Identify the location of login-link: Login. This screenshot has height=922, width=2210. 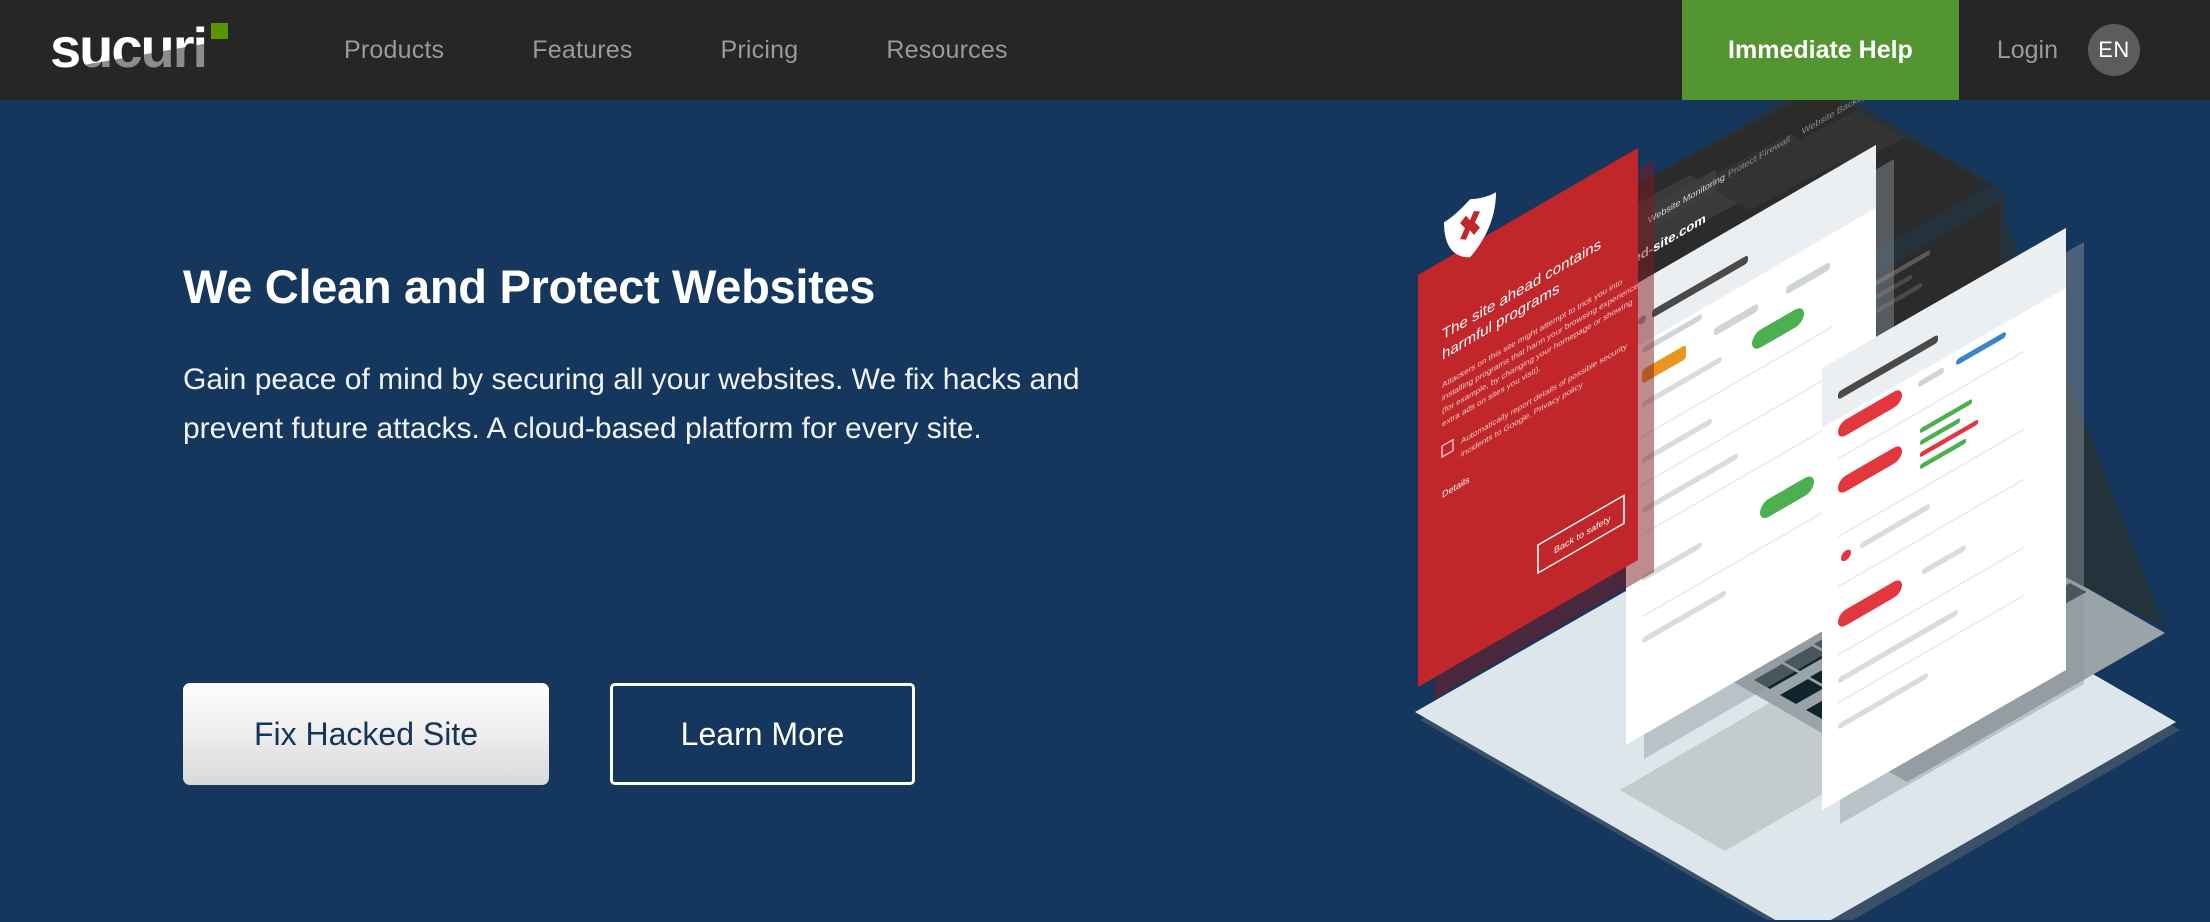
(2023, 50).